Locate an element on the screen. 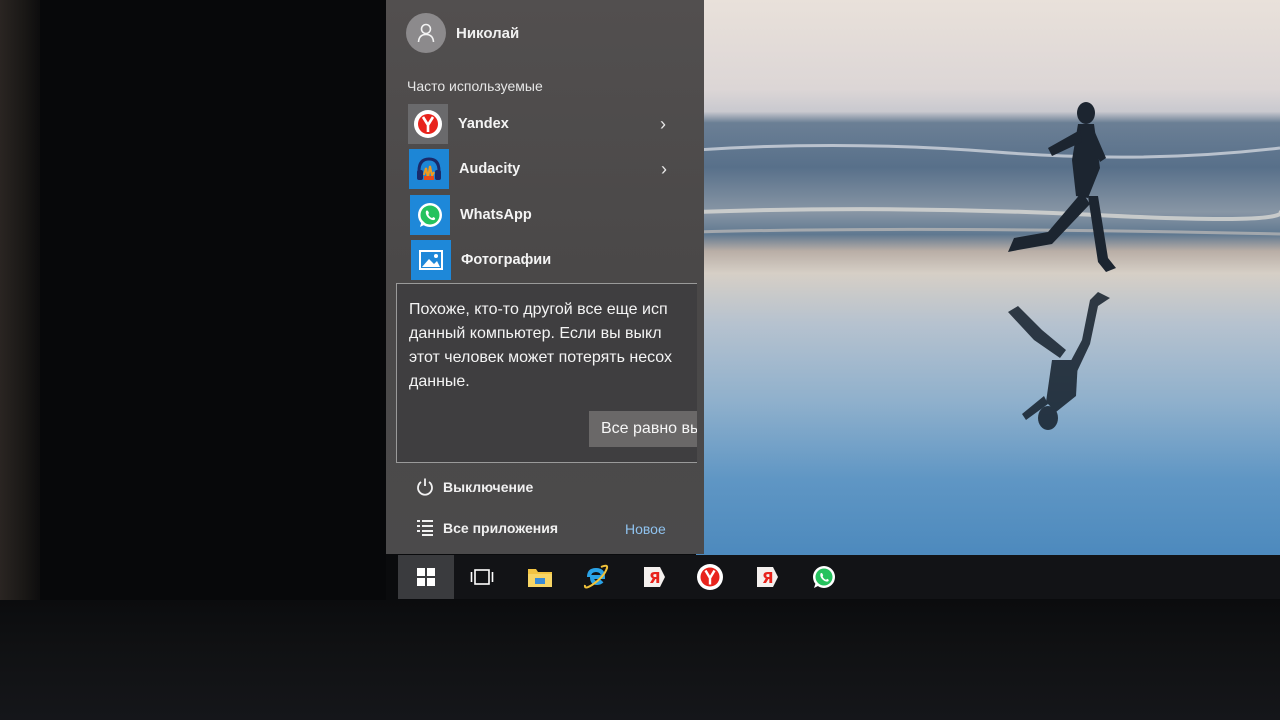  internet-explorer-icon is located at coordinates (596, 577).